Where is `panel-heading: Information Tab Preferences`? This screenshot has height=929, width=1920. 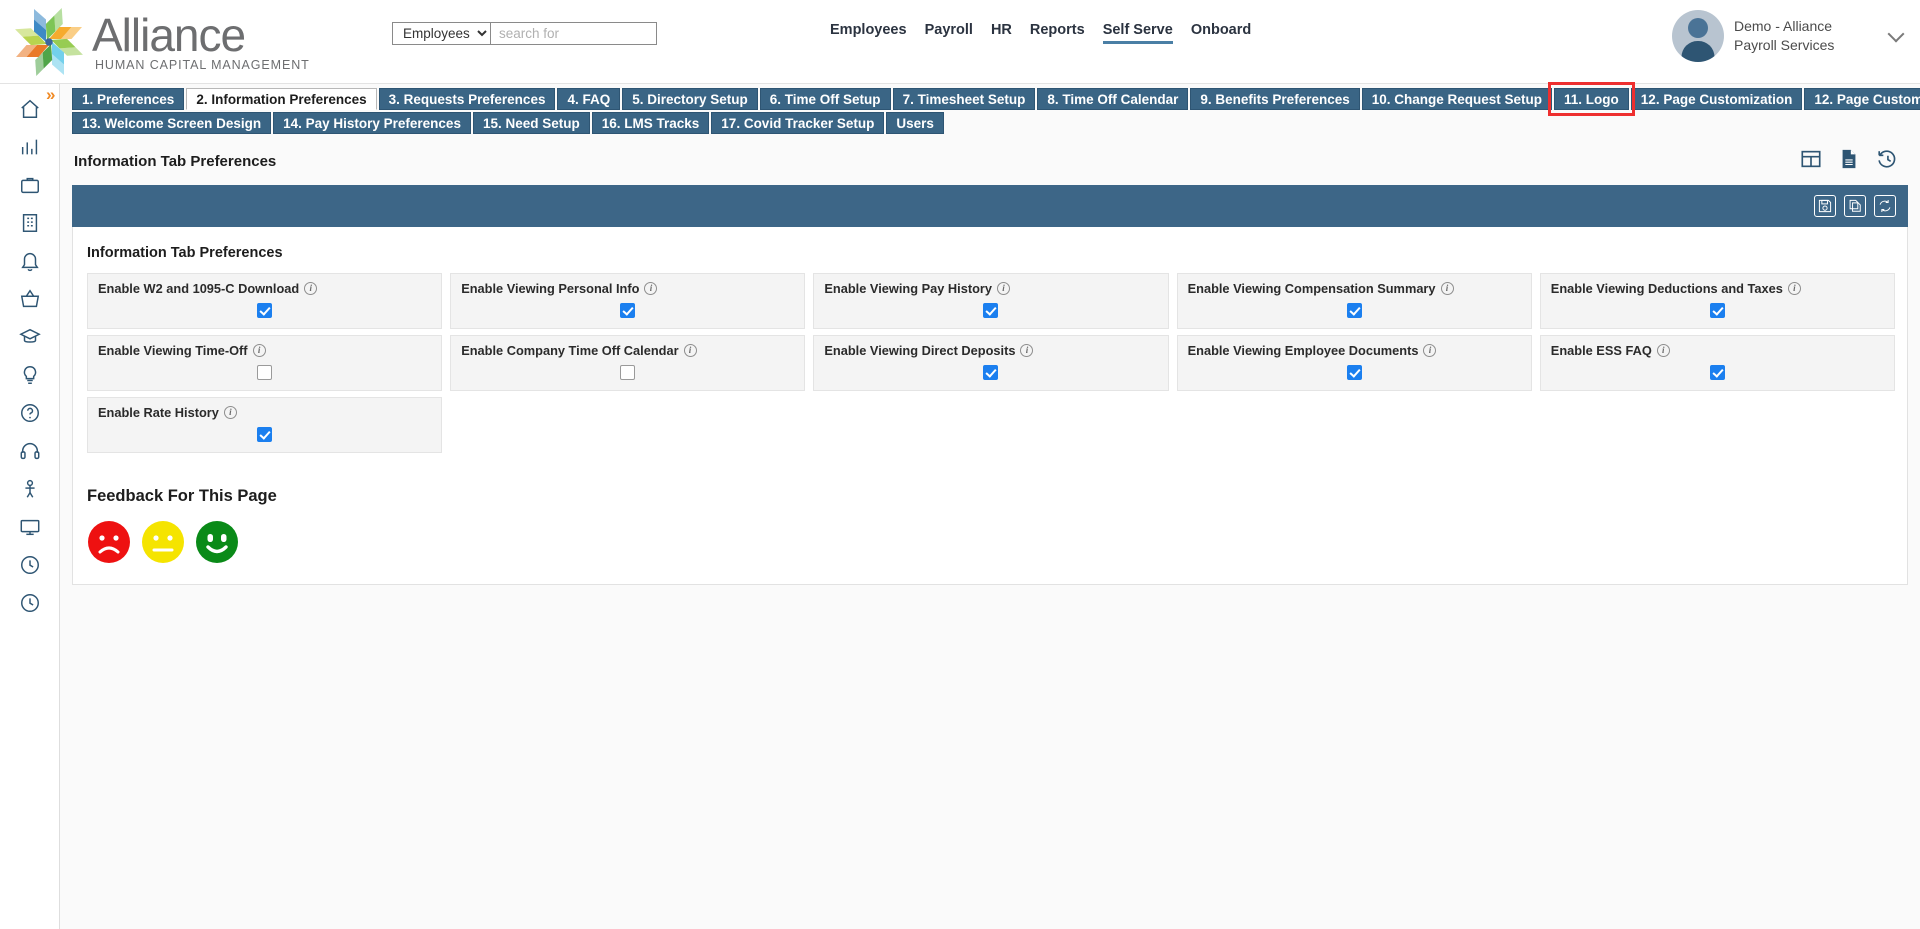
panel-heading: Information Tab Preferences is located at coordinates (185, 253).